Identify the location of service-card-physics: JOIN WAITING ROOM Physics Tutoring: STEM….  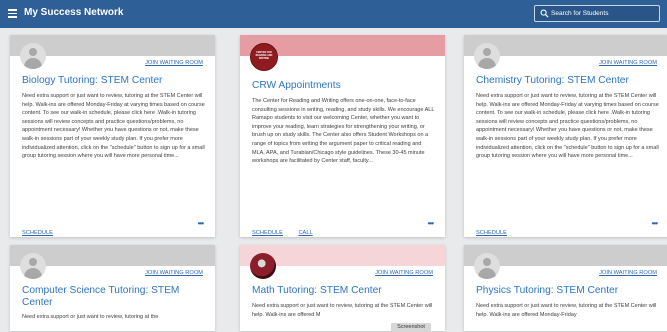
(565, 288).